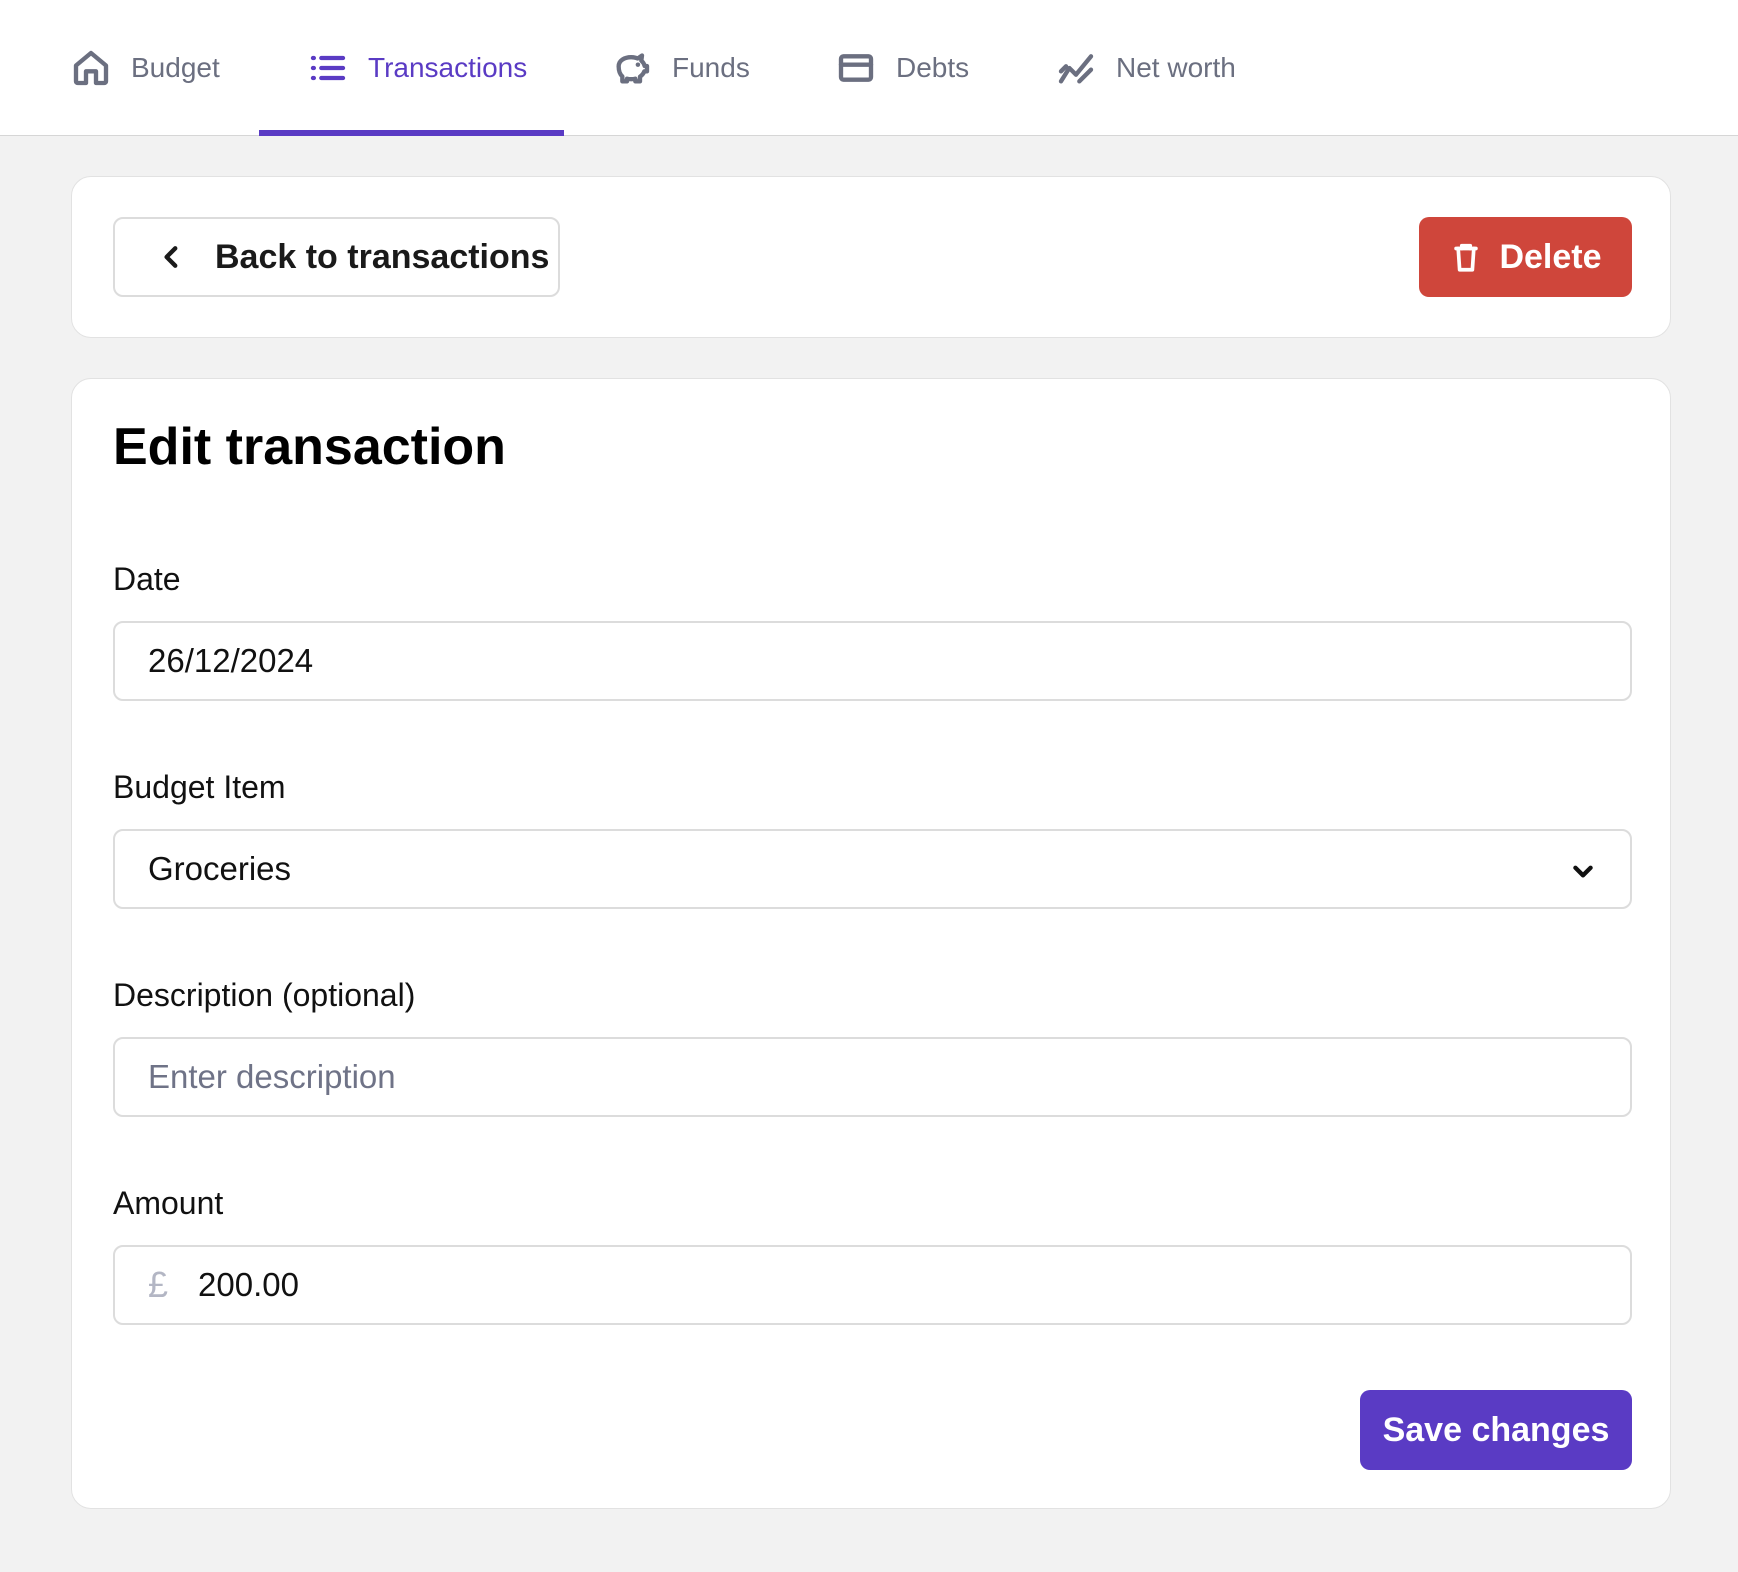 The width and height of the screenshot is (1738, 1572). What do you see at coordinates (871, 257) in the screenshot?
I see `actions-card: Back to transactions Delete` at bounding box center [871, 257].